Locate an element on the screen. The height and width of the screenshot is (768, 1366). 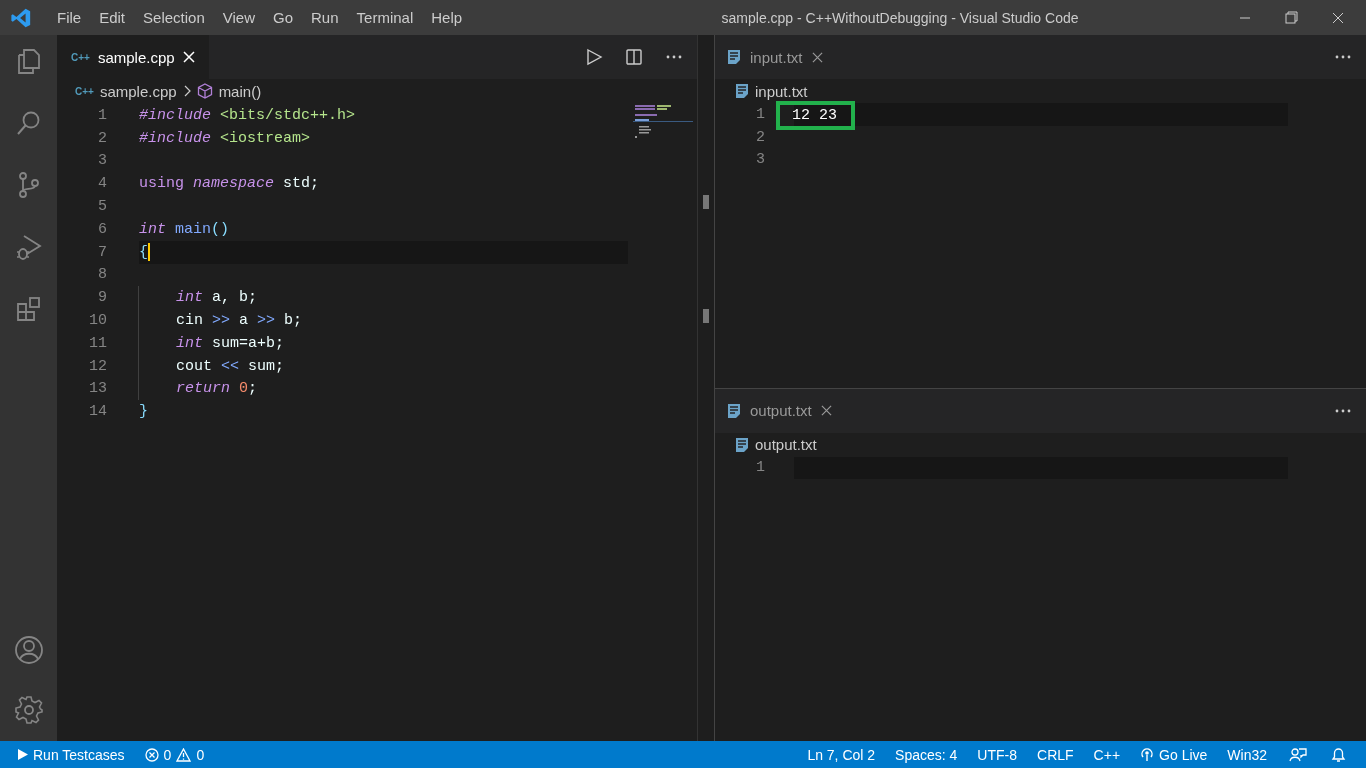
run-icon is located at coordinates (594, 57).